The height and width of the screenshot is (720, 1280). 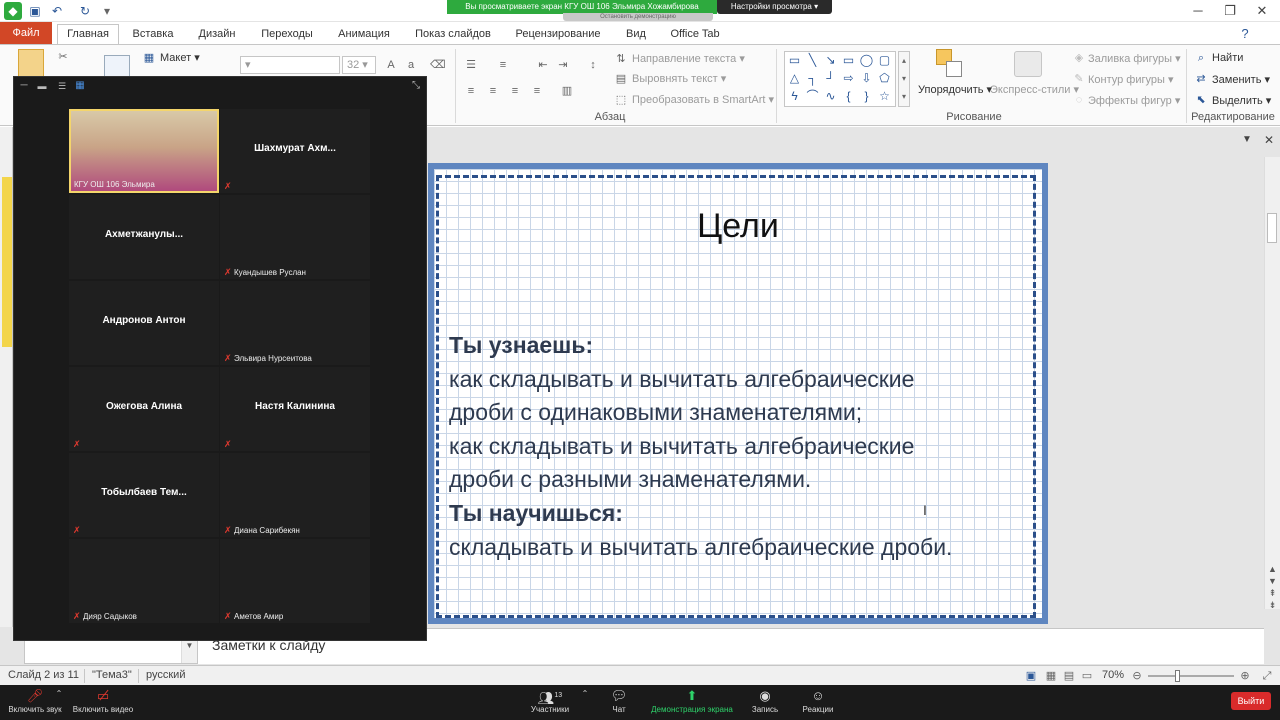 I want to click on zoom-in-icon: ⊕, so click(x=1245, y=676).